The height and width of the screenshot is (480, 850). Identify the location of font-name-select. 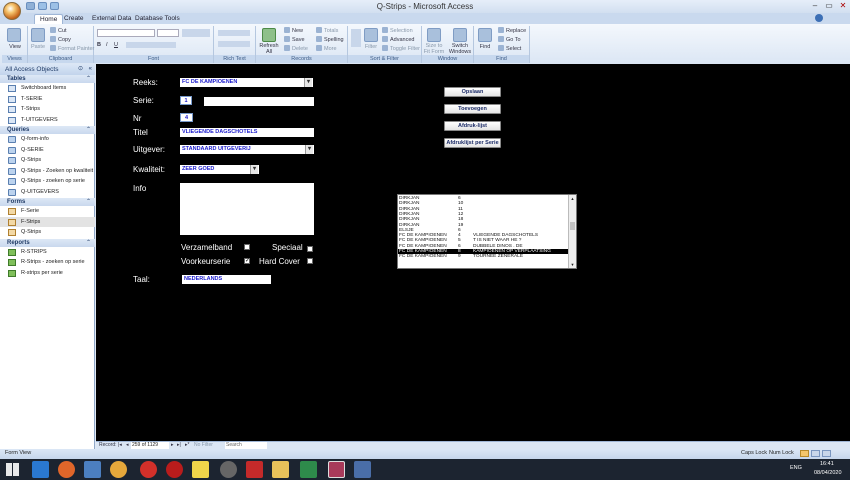
(126, 33).